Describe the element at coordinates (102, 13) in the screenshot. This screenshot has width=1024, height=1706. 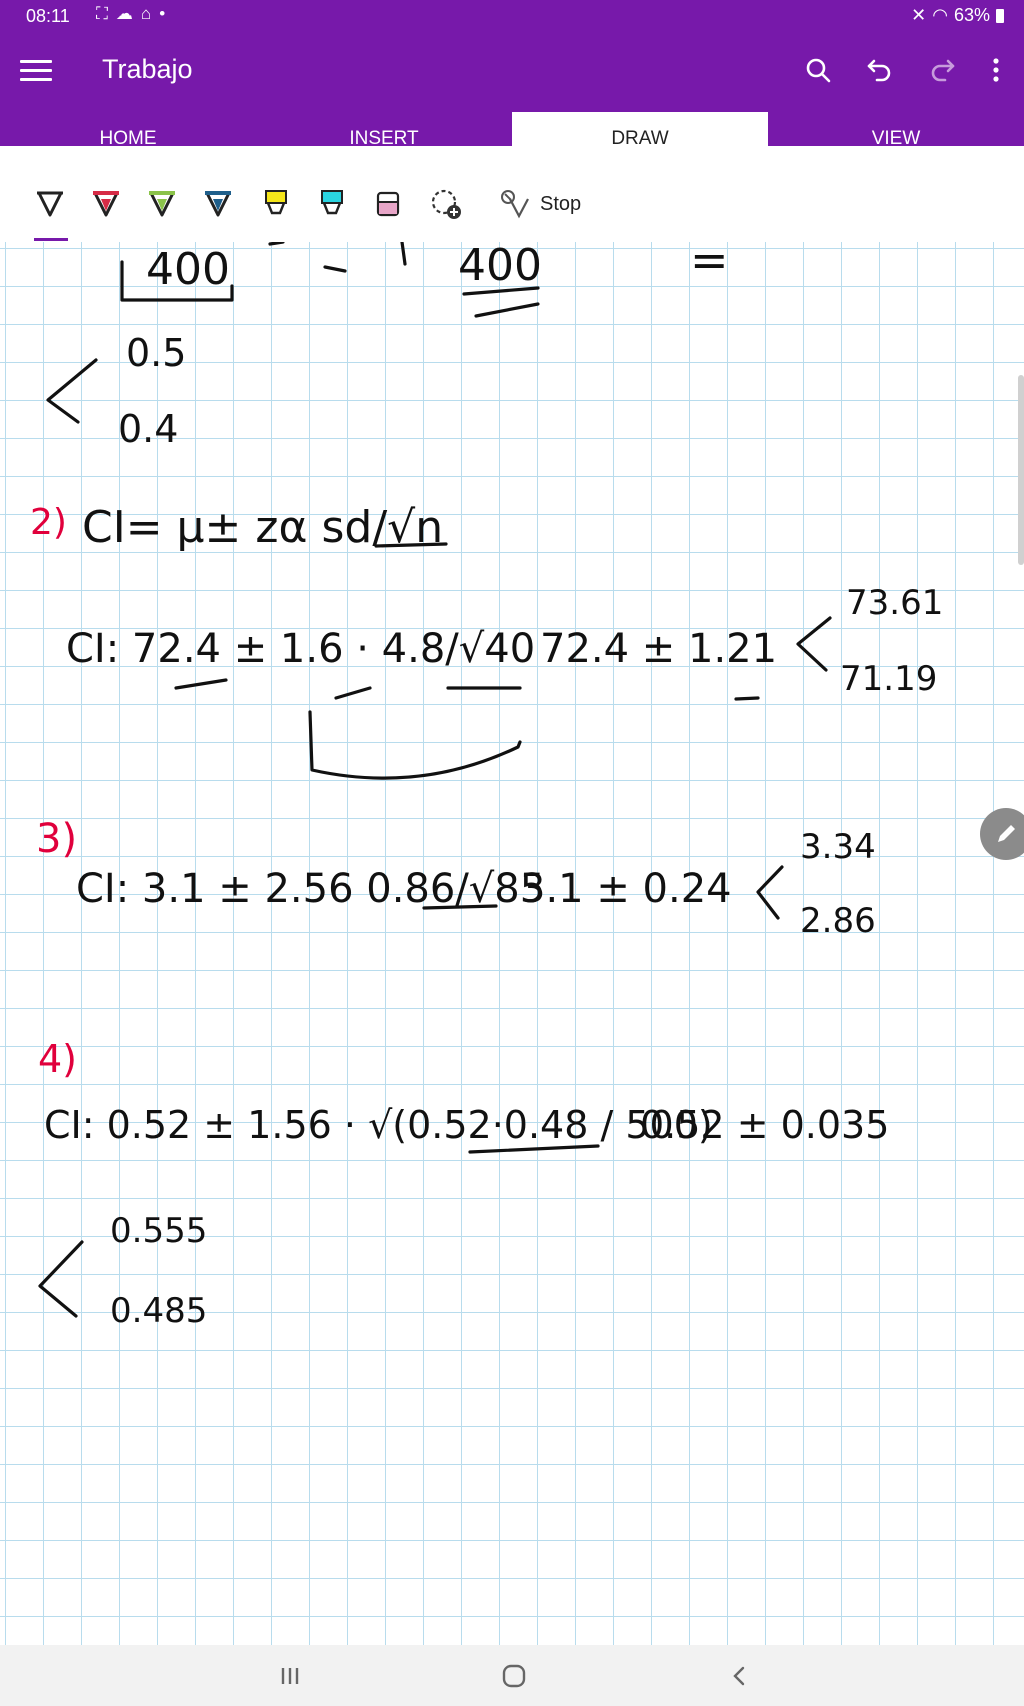
I see `screenshot-icon: ⛶` at that location.